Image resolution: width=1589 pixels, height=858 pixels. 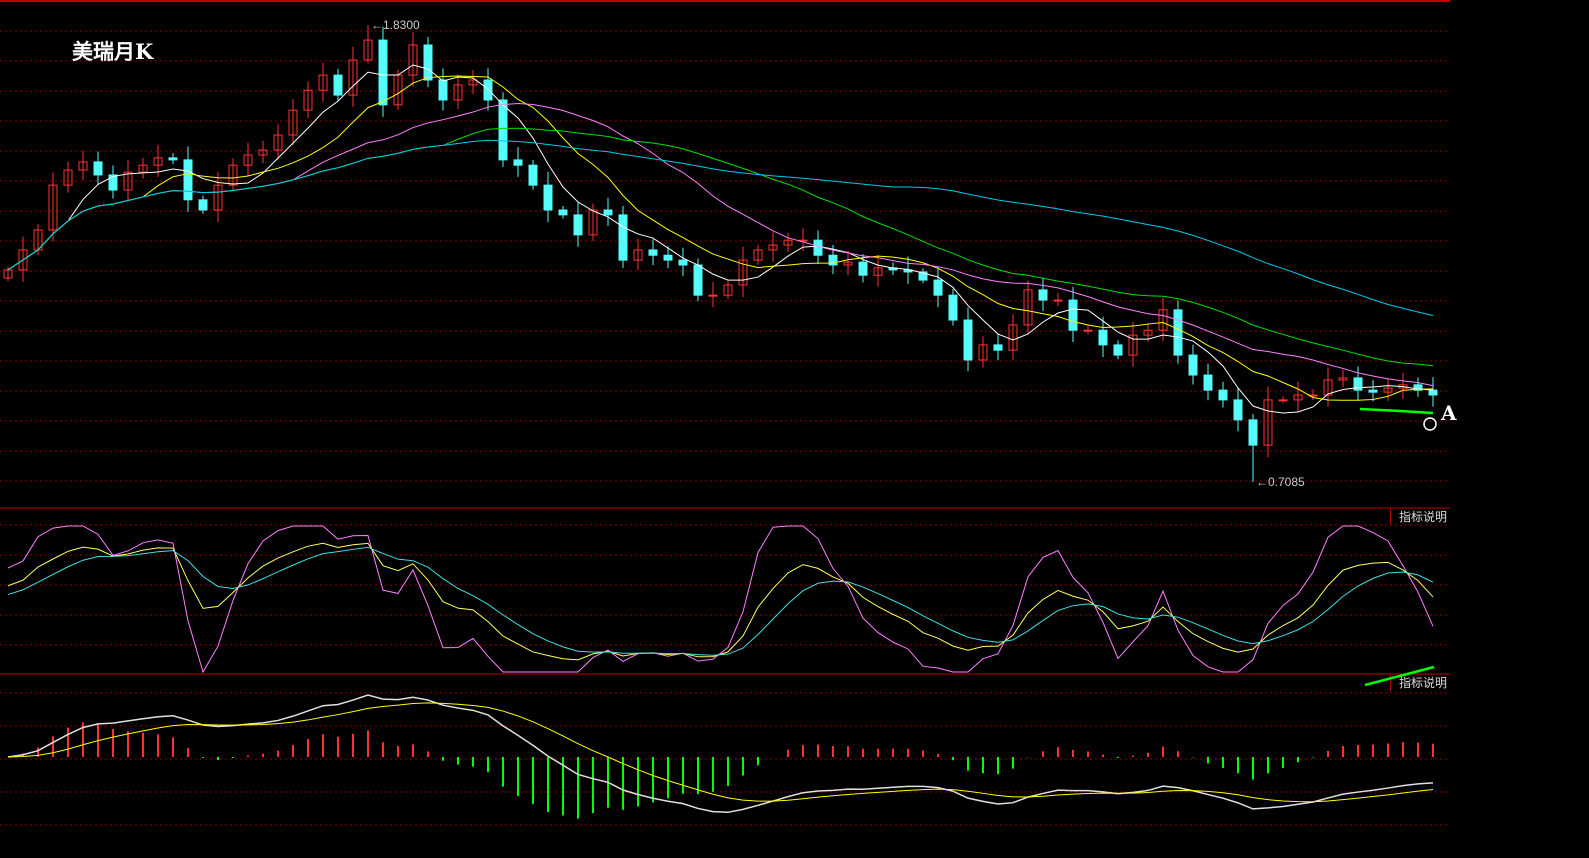 I want to click on divergence-trend-line, so click(x=1399, y=676).